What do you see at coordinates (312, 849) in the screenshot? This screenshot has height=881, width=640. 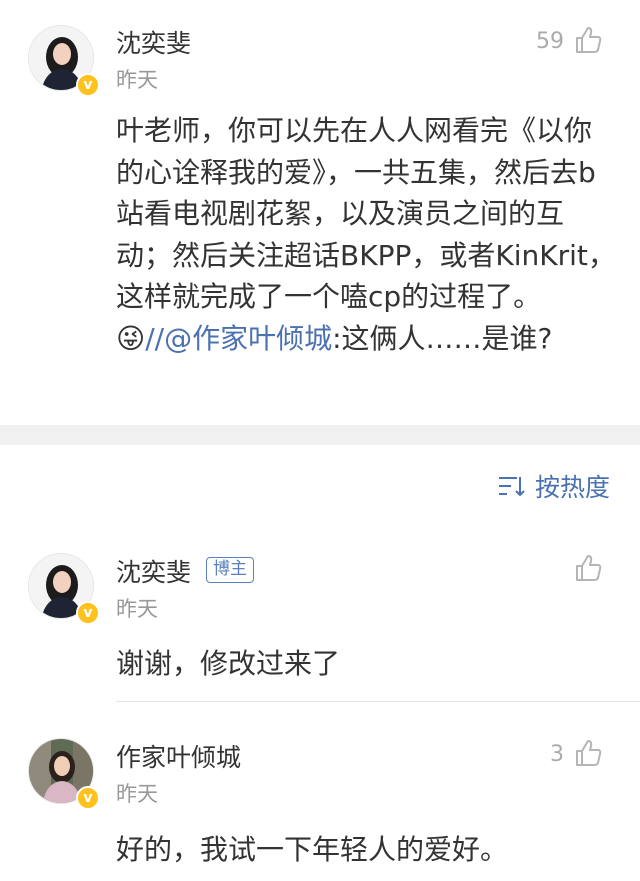 I see `reply-text: 好的，我试一下年轻人的爱好。` at bounding box center [312, 849].